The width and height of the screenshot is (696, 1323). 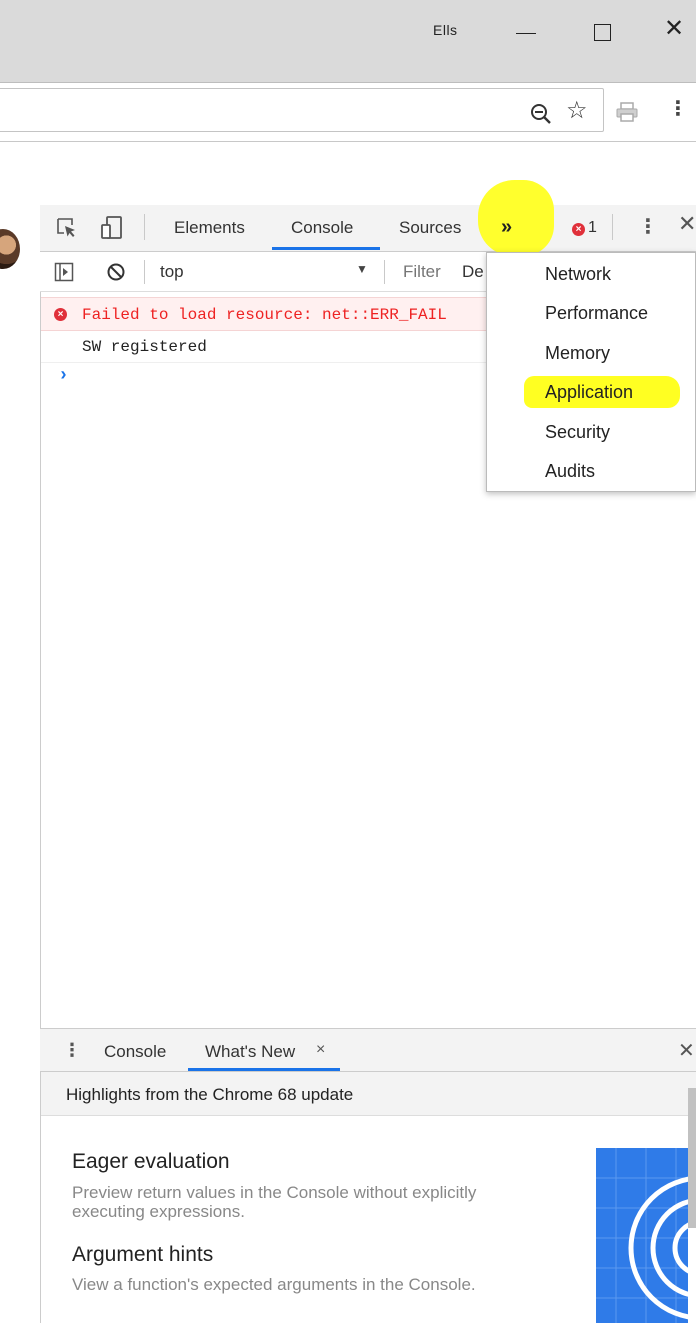 I want to click on error-badge-icon: ×, so click(x=578, y=229).